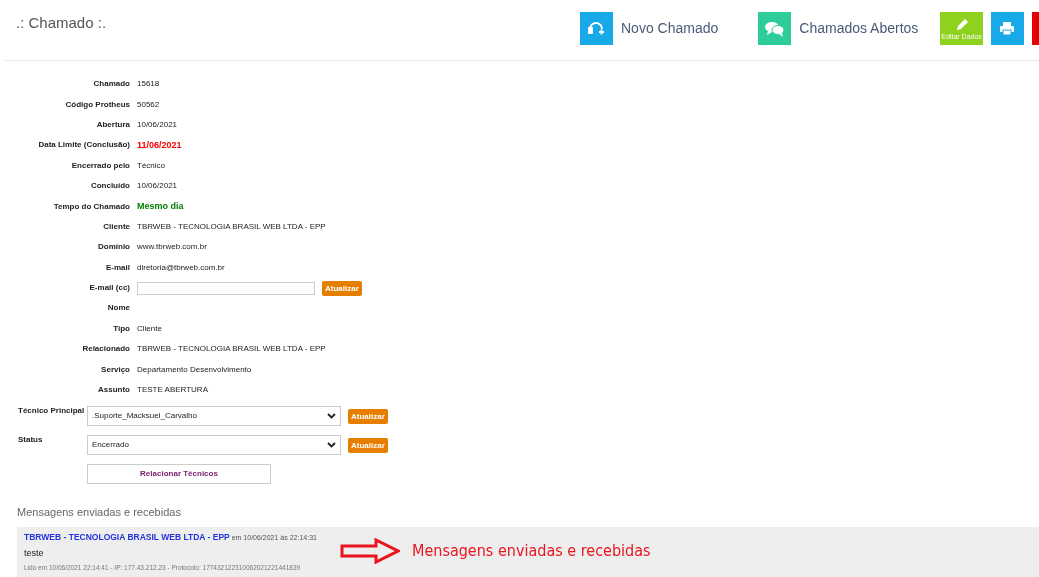 Image resolution: width=1039 pixels, height=577 pixels. Describe the element at coordinates (118, 267) in the screenshot. I see `field-label: E-mail` at that location.